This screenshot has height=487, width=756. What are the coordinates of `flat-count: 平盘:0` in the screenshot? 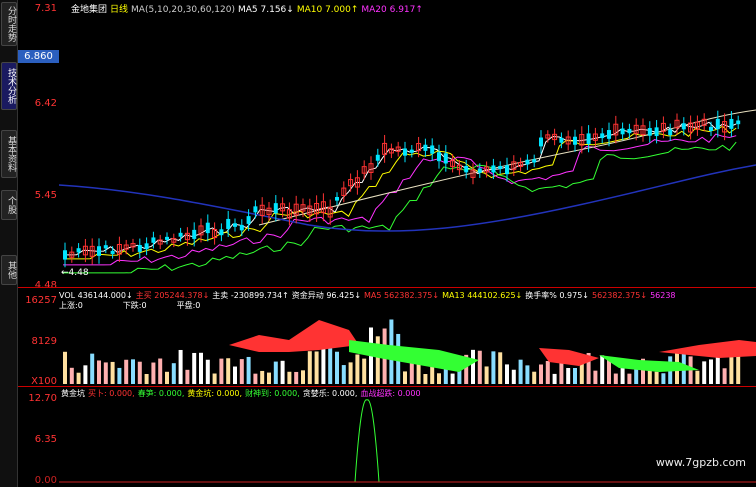 It's located at (188, 305).